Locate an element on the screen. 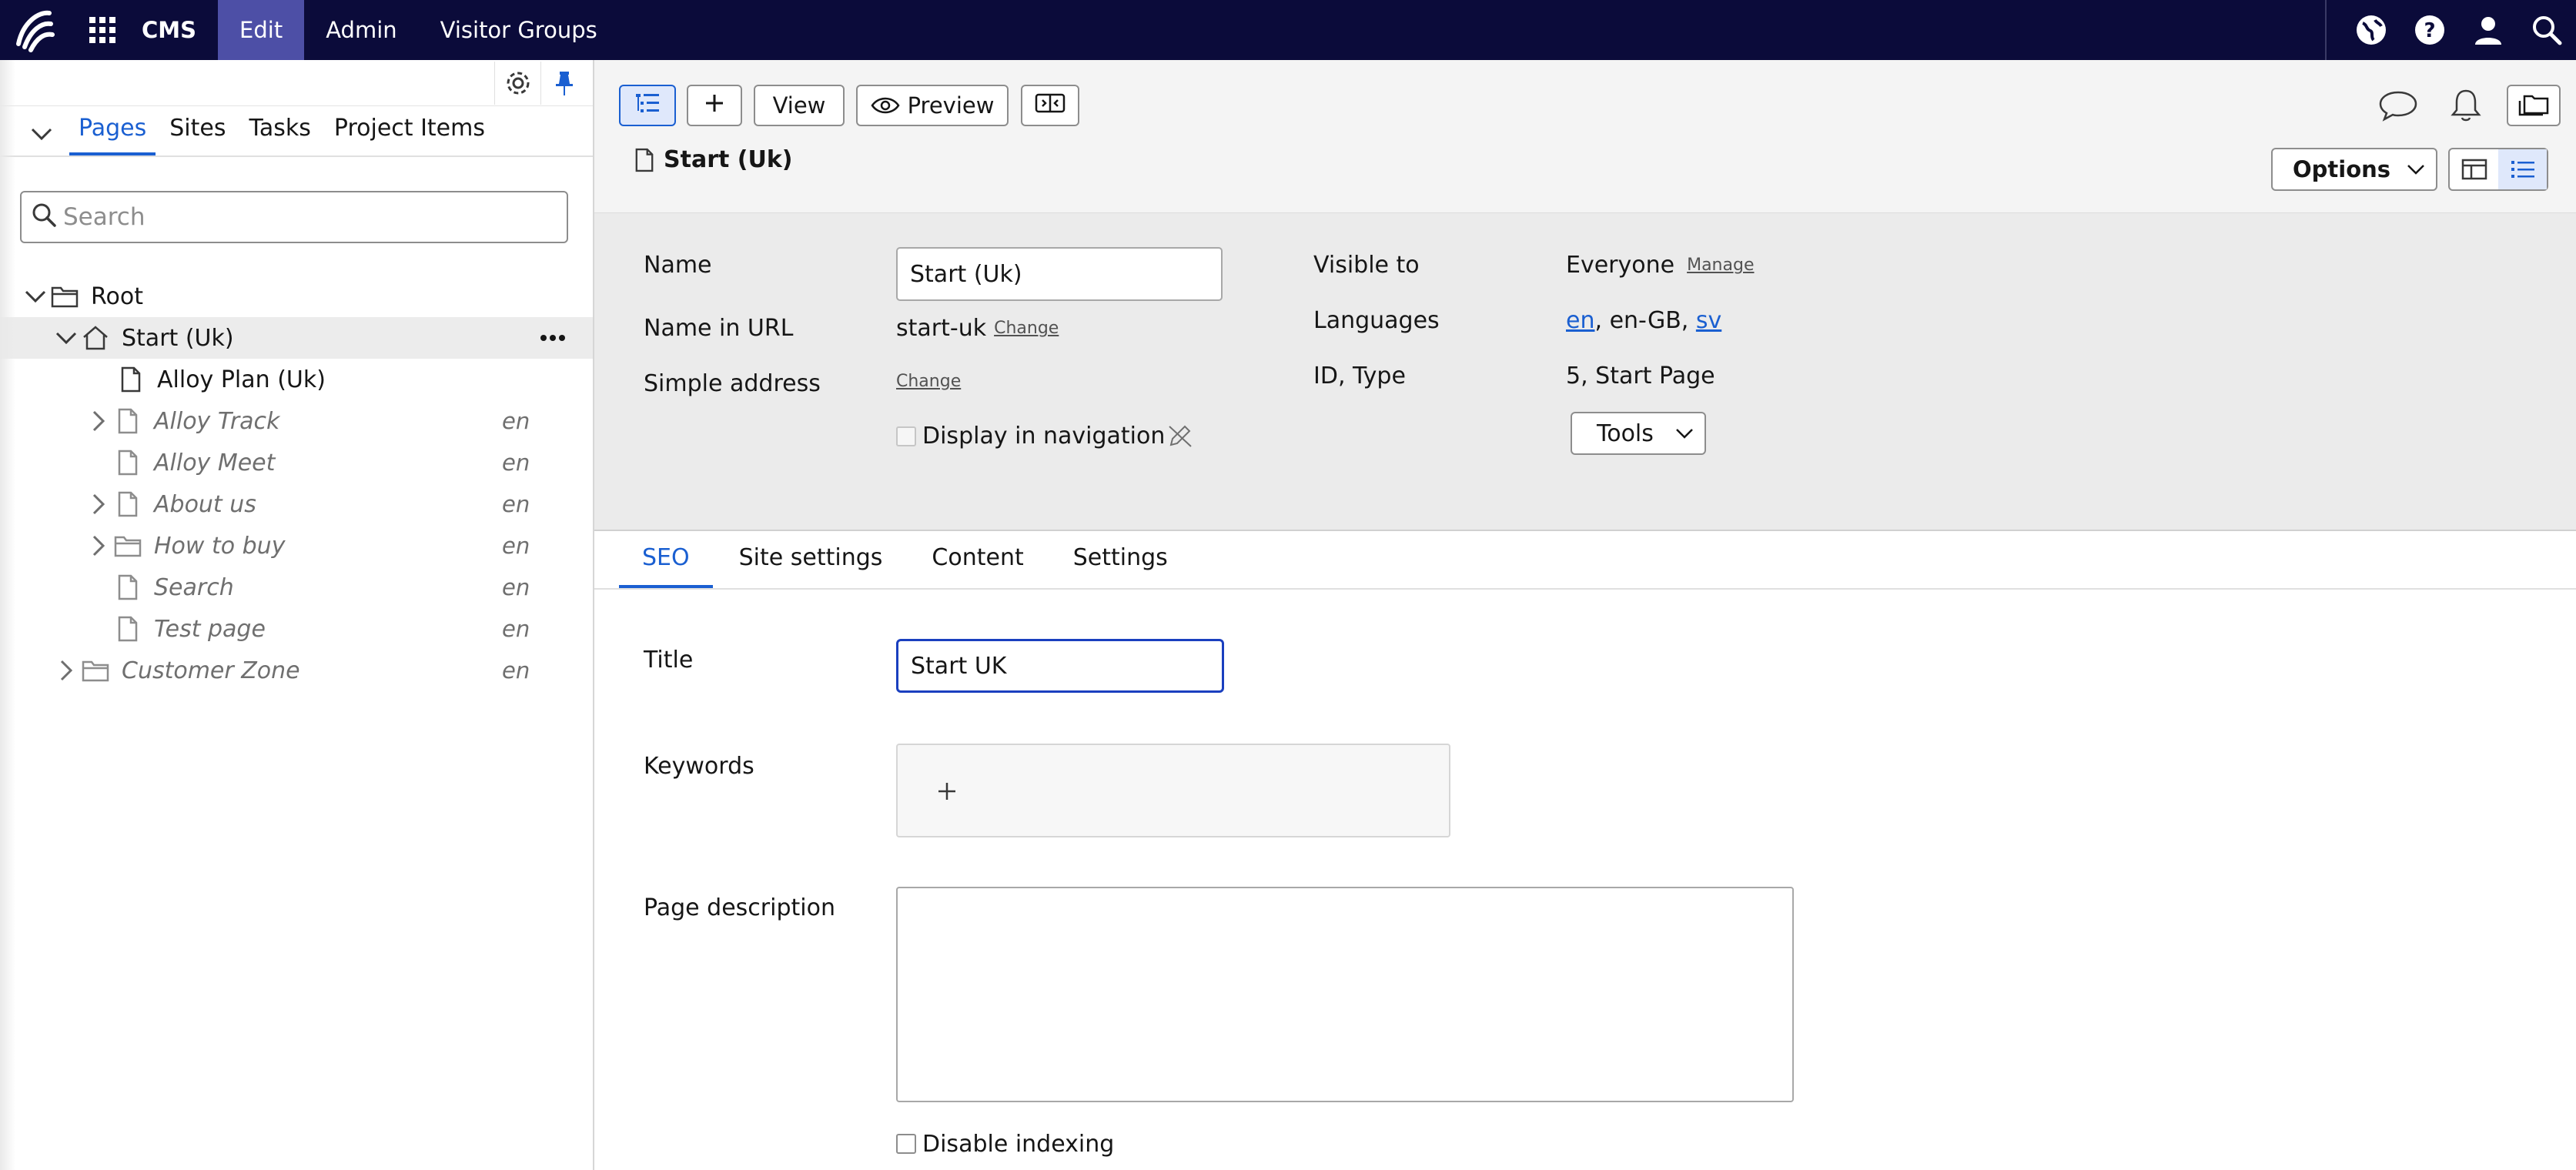 The image size is (2576, 1170). help-icon: ? is located at coordinates (2429, 30).